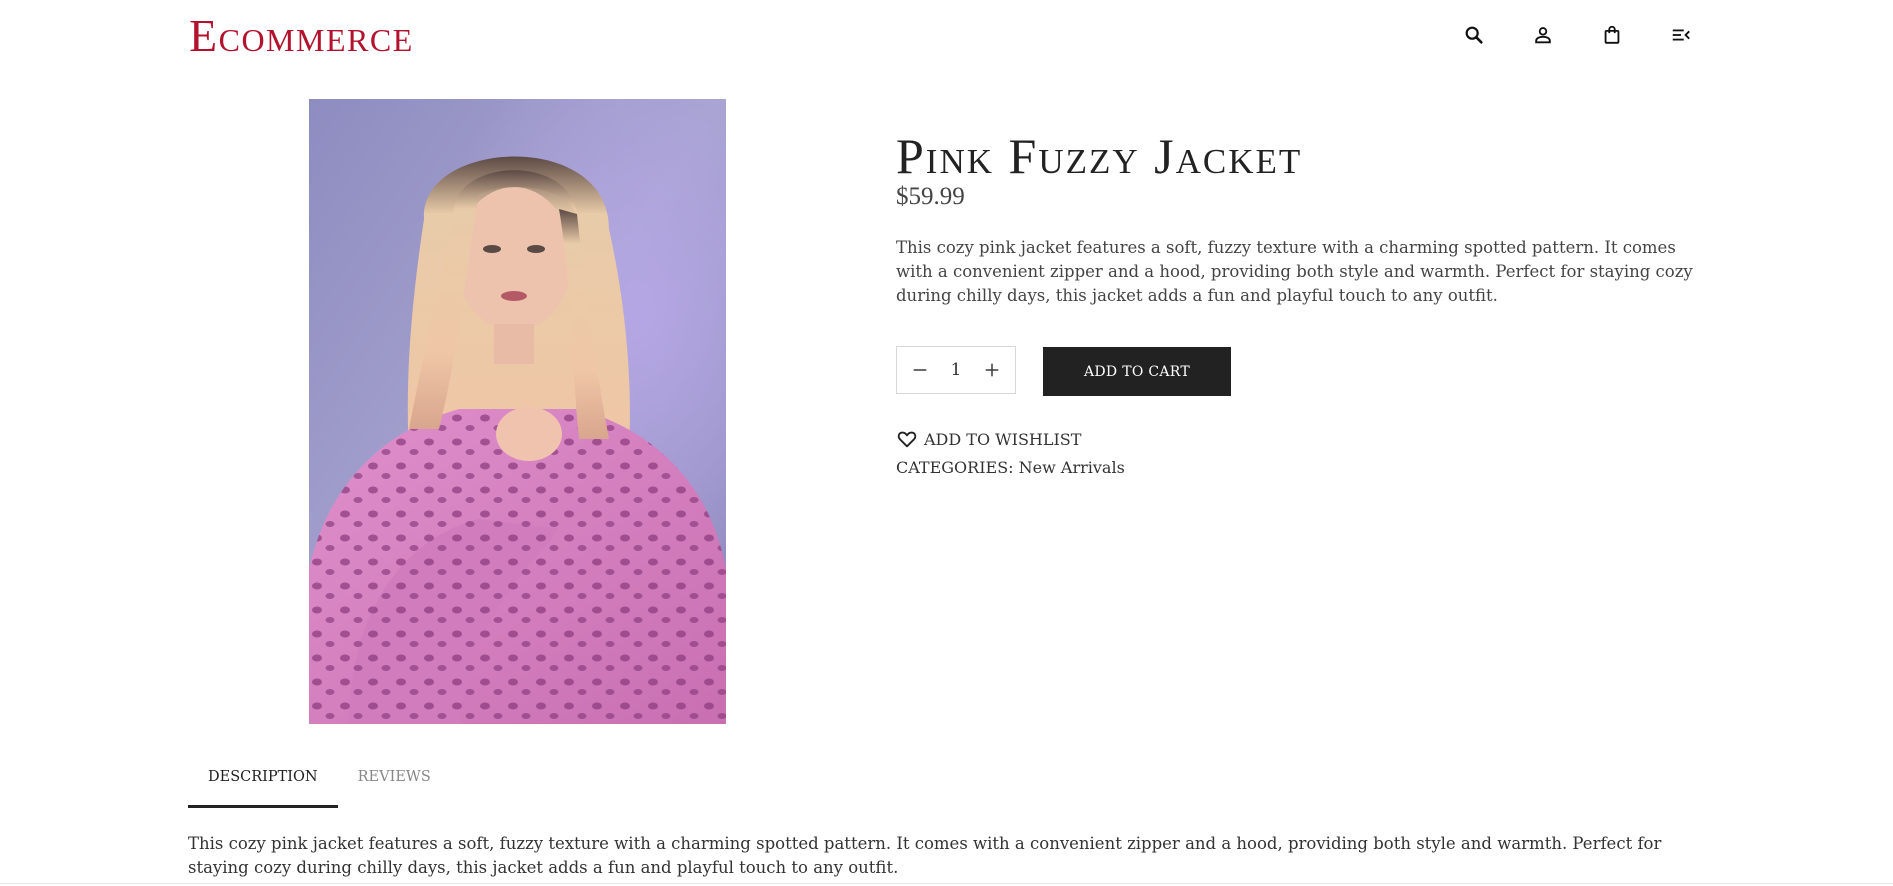 The height and width of the screenshot is (886, 1893). What do you see at coordinates (1072, 467) in the screenshot?
I see `category-link-new-arrivals: New Arrivals` at bounding box center [1072, 467].